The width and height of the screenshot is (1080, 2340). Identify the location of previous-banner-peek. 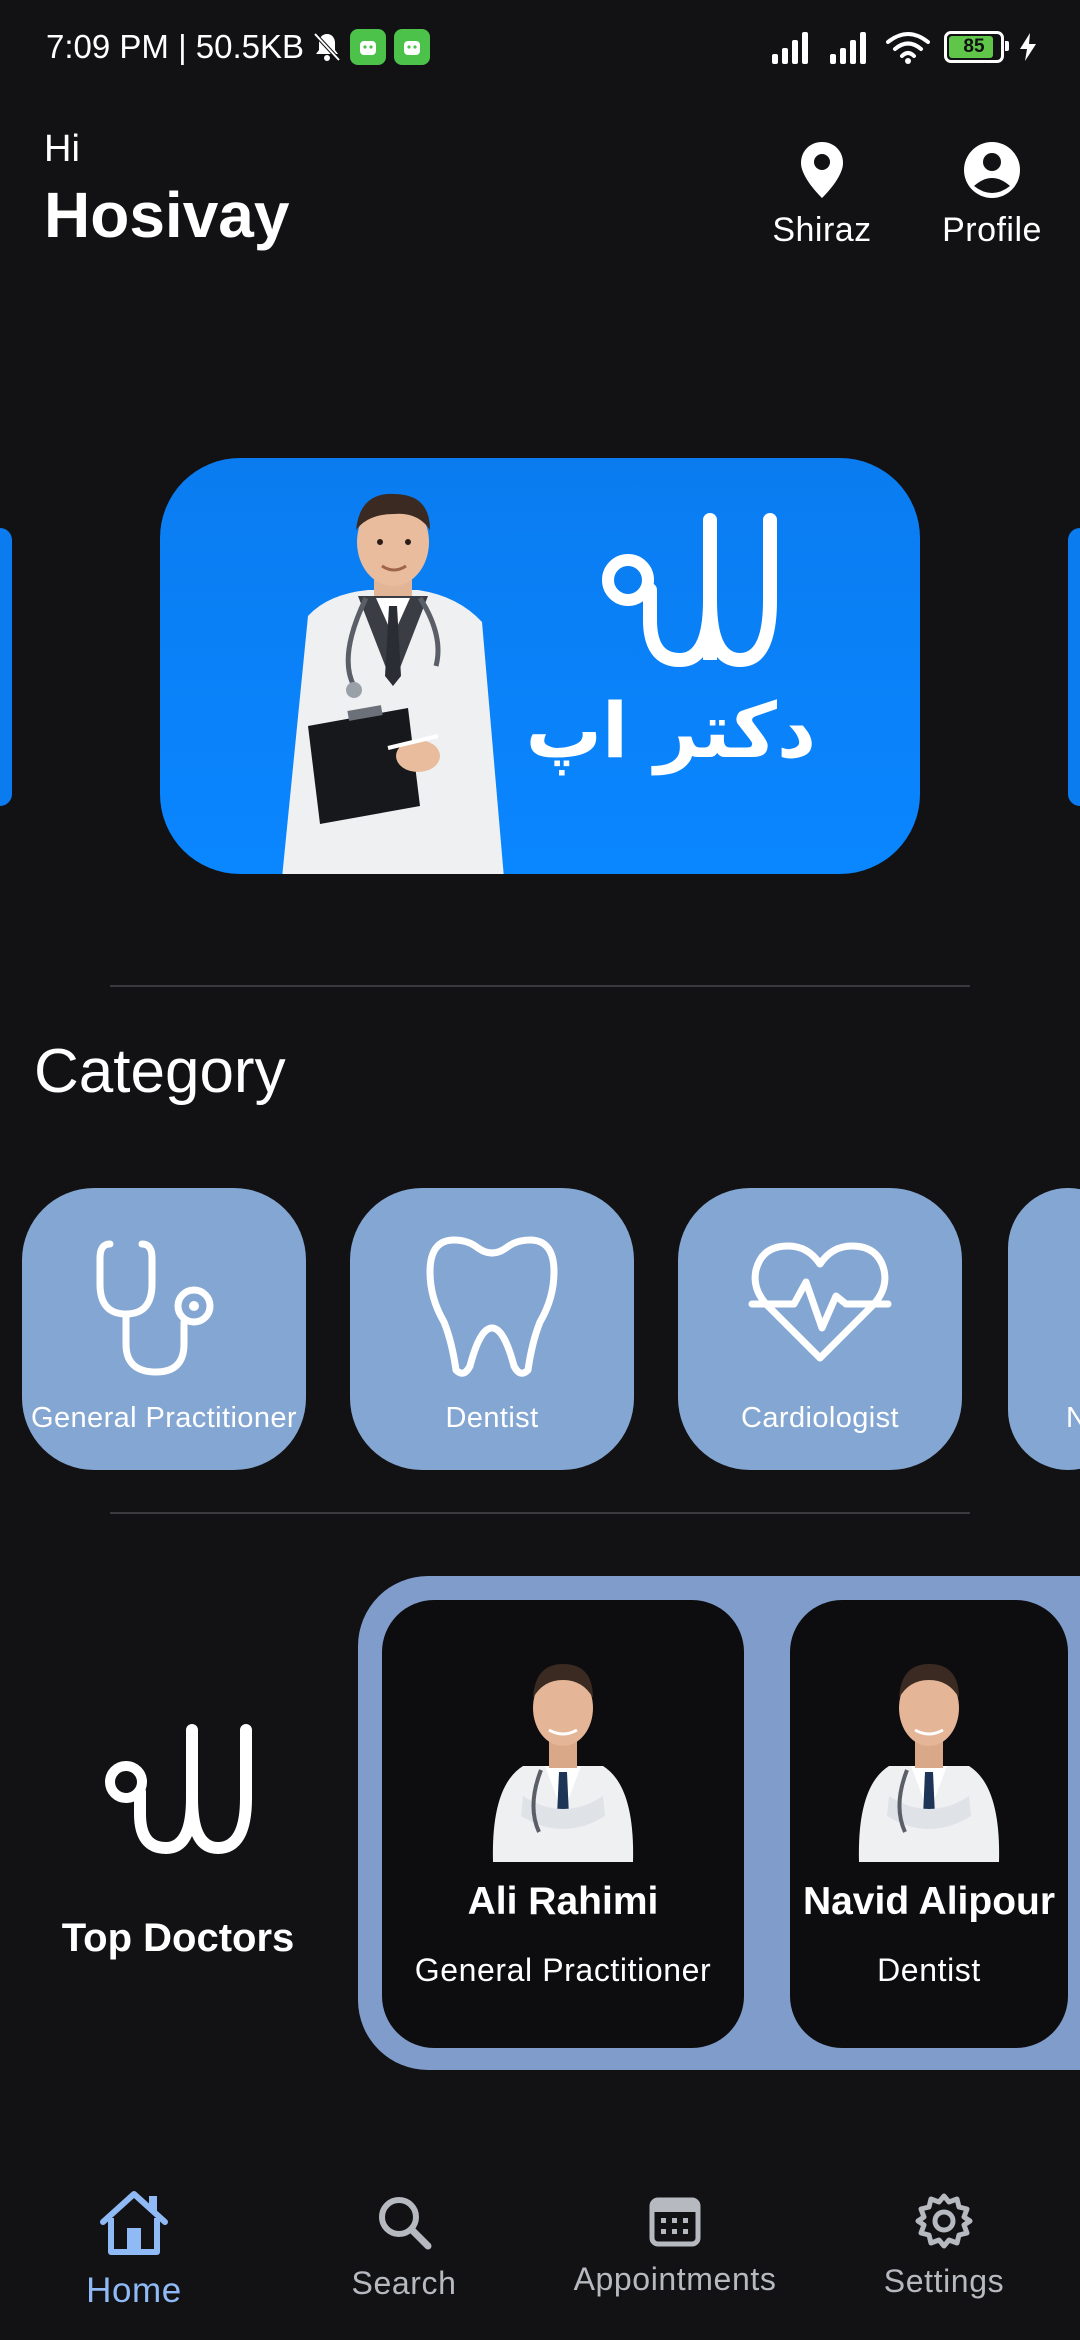
(6, 667).